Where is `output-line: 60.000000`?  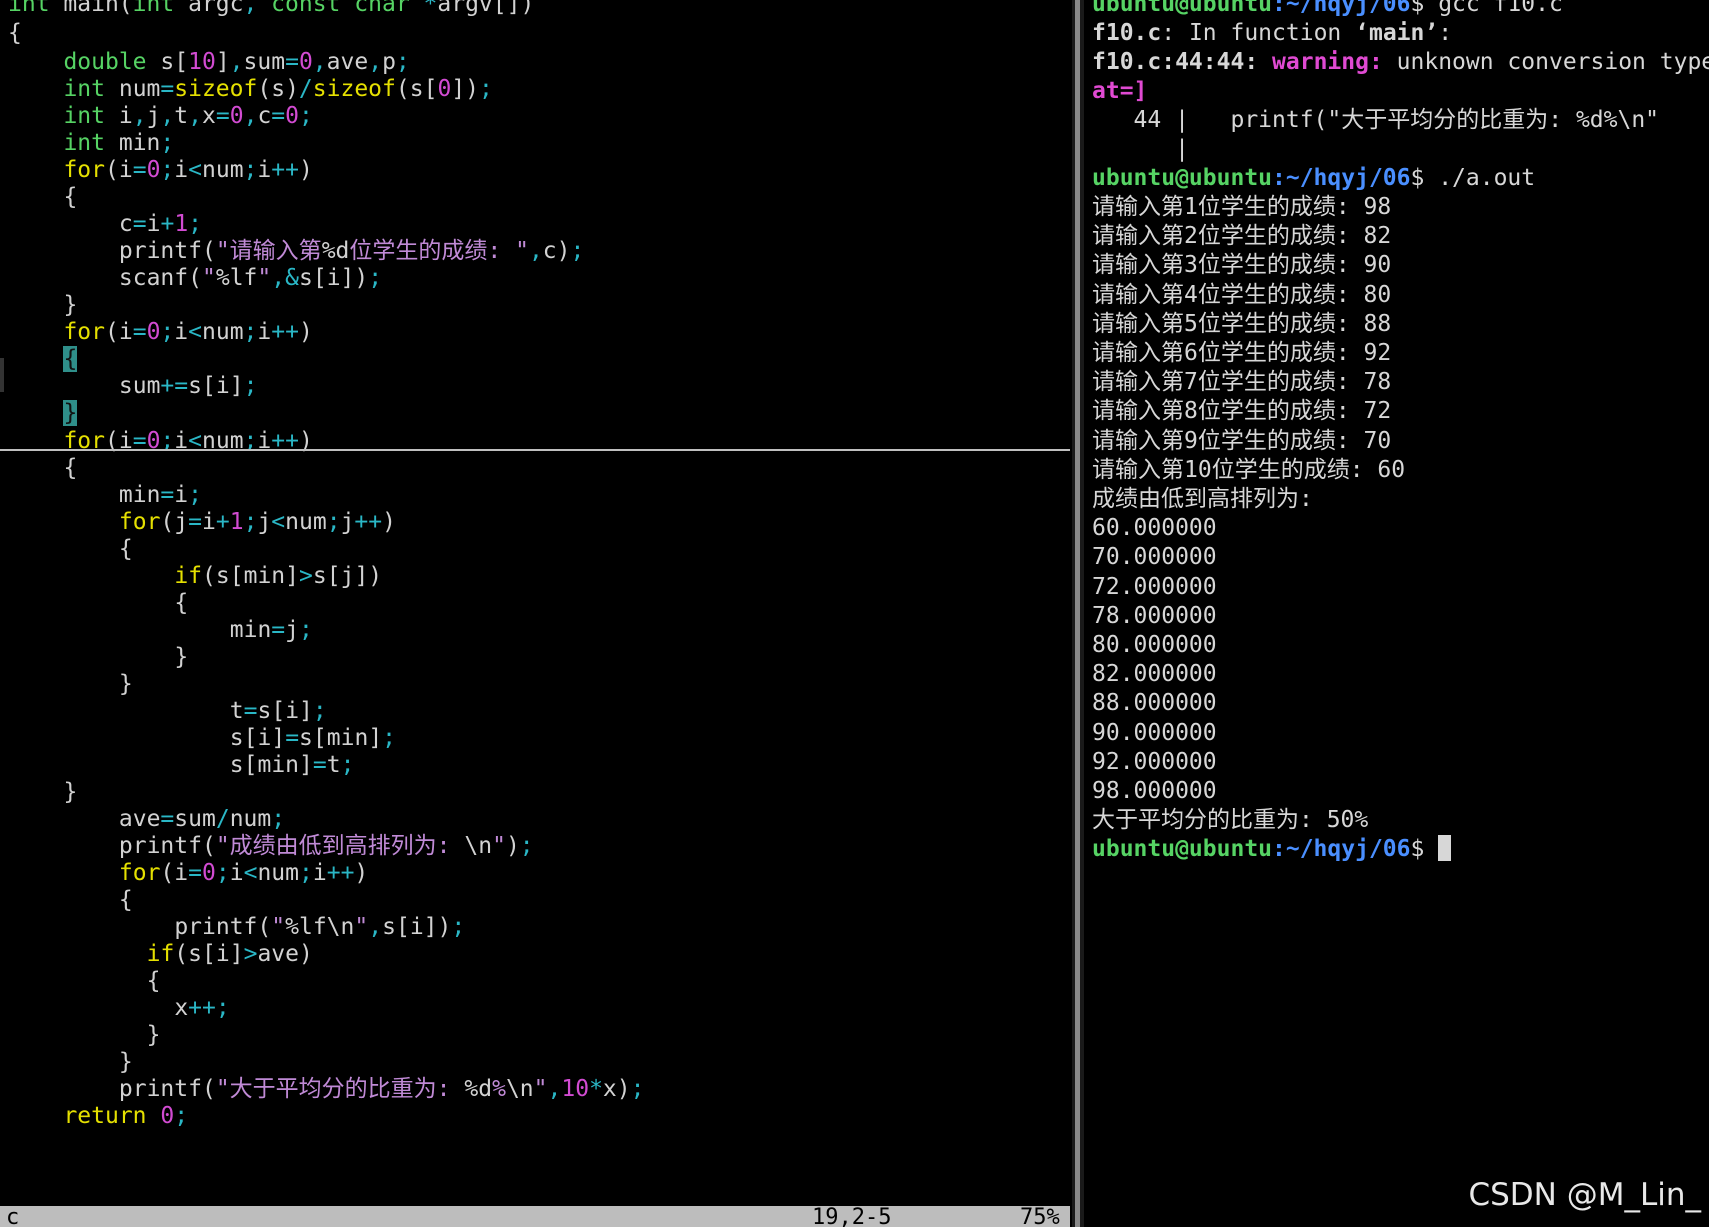 output-line: 60.000000 is located at coordinates (1154, 528).